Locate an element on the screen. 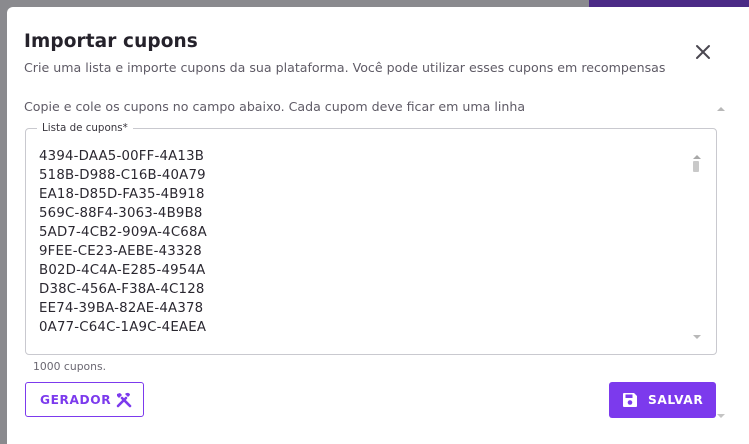  dialog-scroll-down-arrow is located at coordinates (721, 416).